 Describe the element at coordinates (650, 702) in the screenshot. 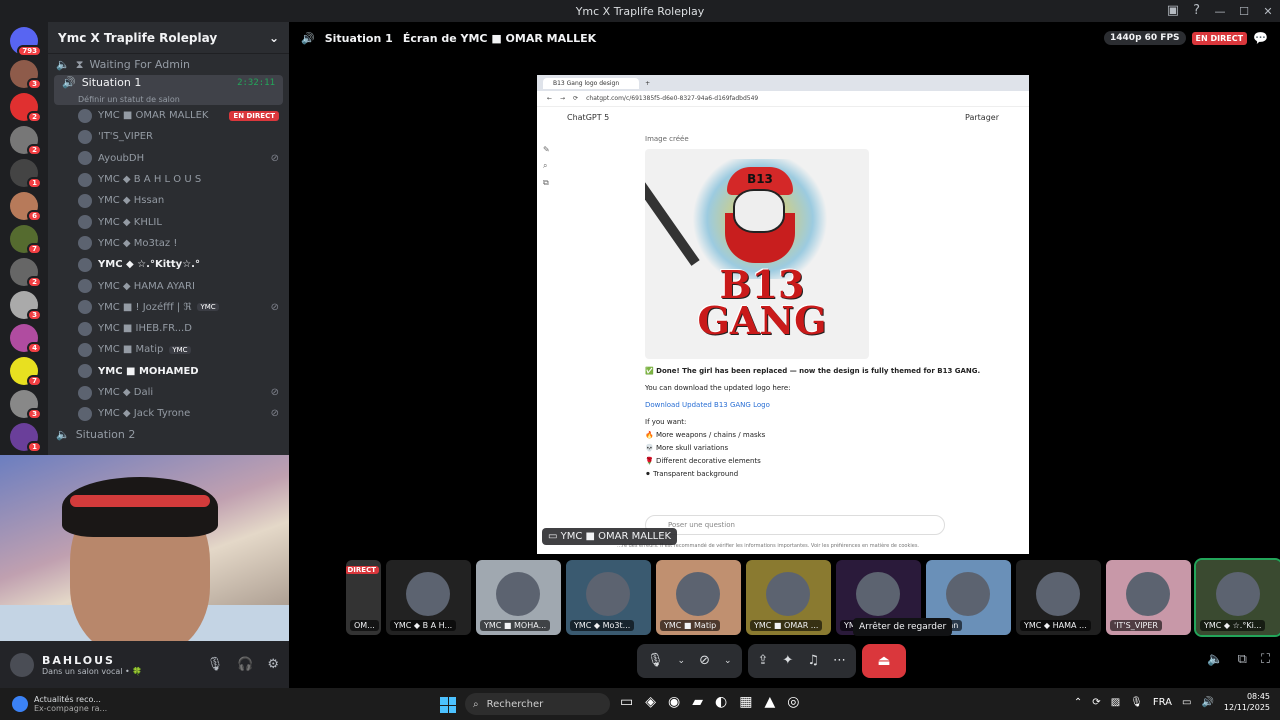

I see `copilot-icon: ◈` at that location.